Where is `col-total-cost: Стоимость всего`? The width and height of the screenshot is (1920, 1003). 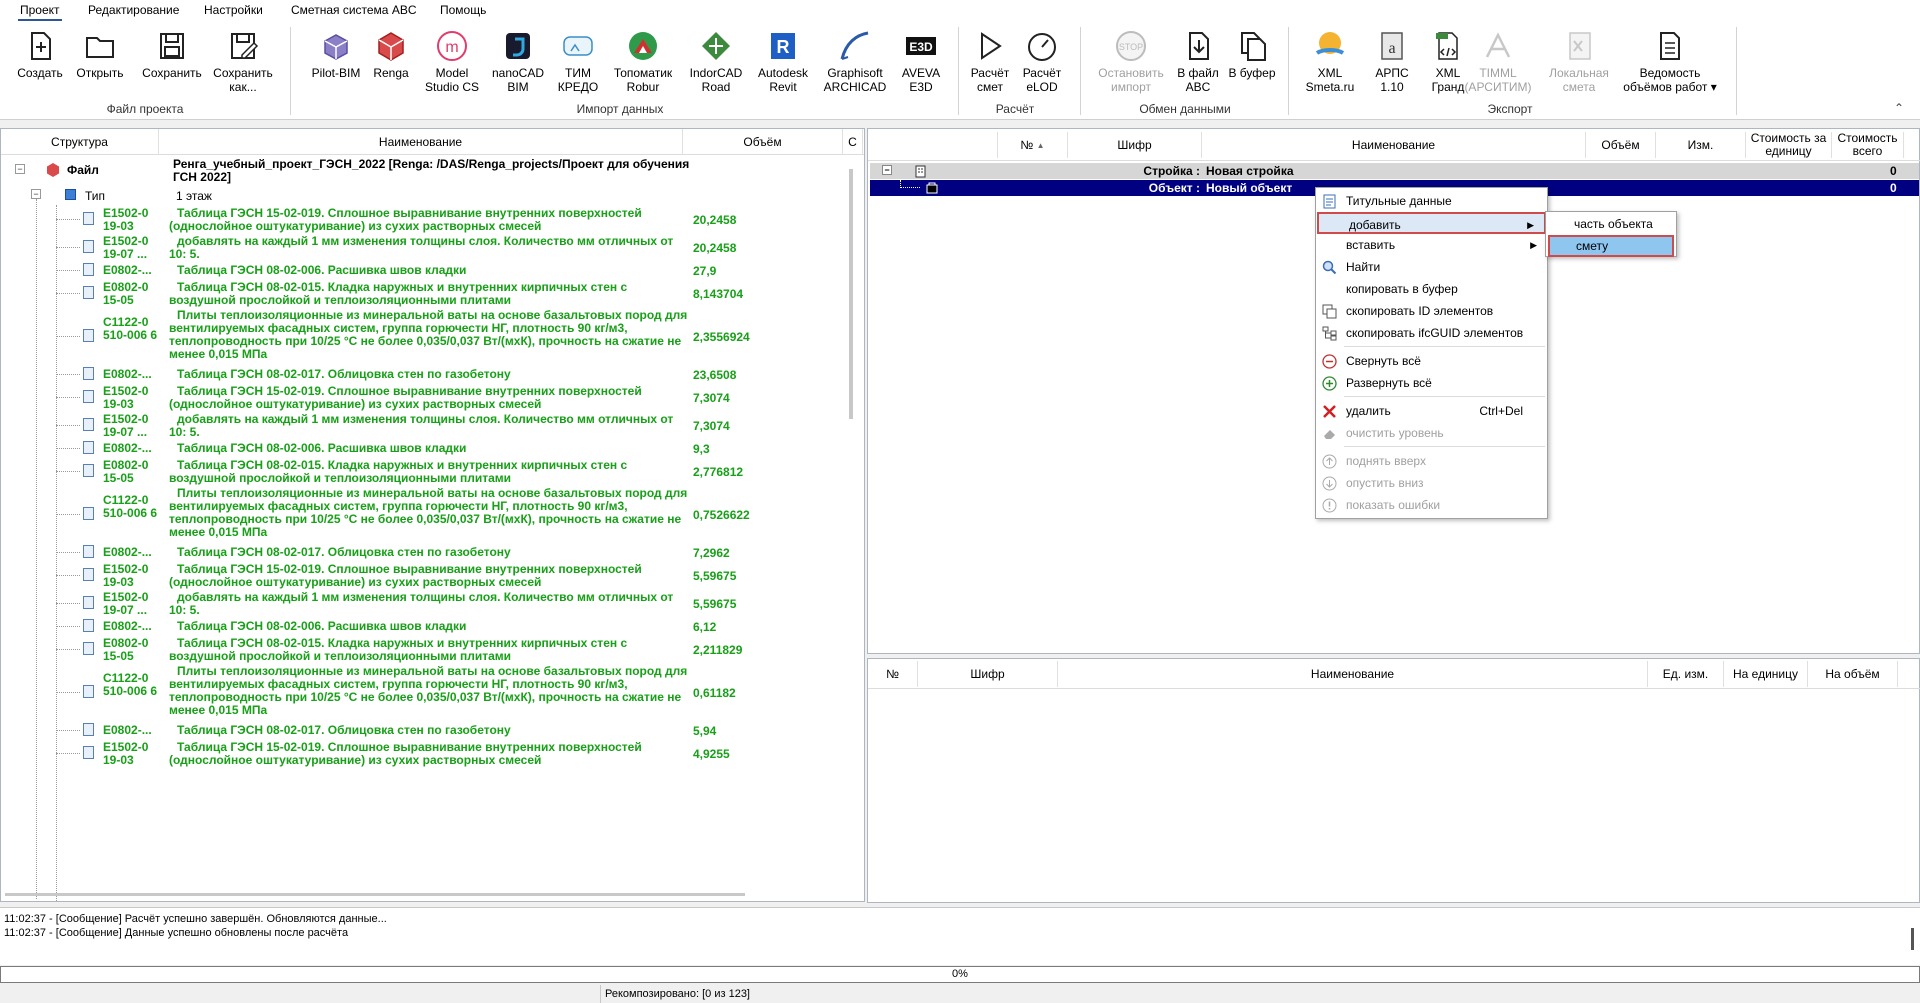
col-total-cost: Стоимость всего is located at coordinates (1868, 145).